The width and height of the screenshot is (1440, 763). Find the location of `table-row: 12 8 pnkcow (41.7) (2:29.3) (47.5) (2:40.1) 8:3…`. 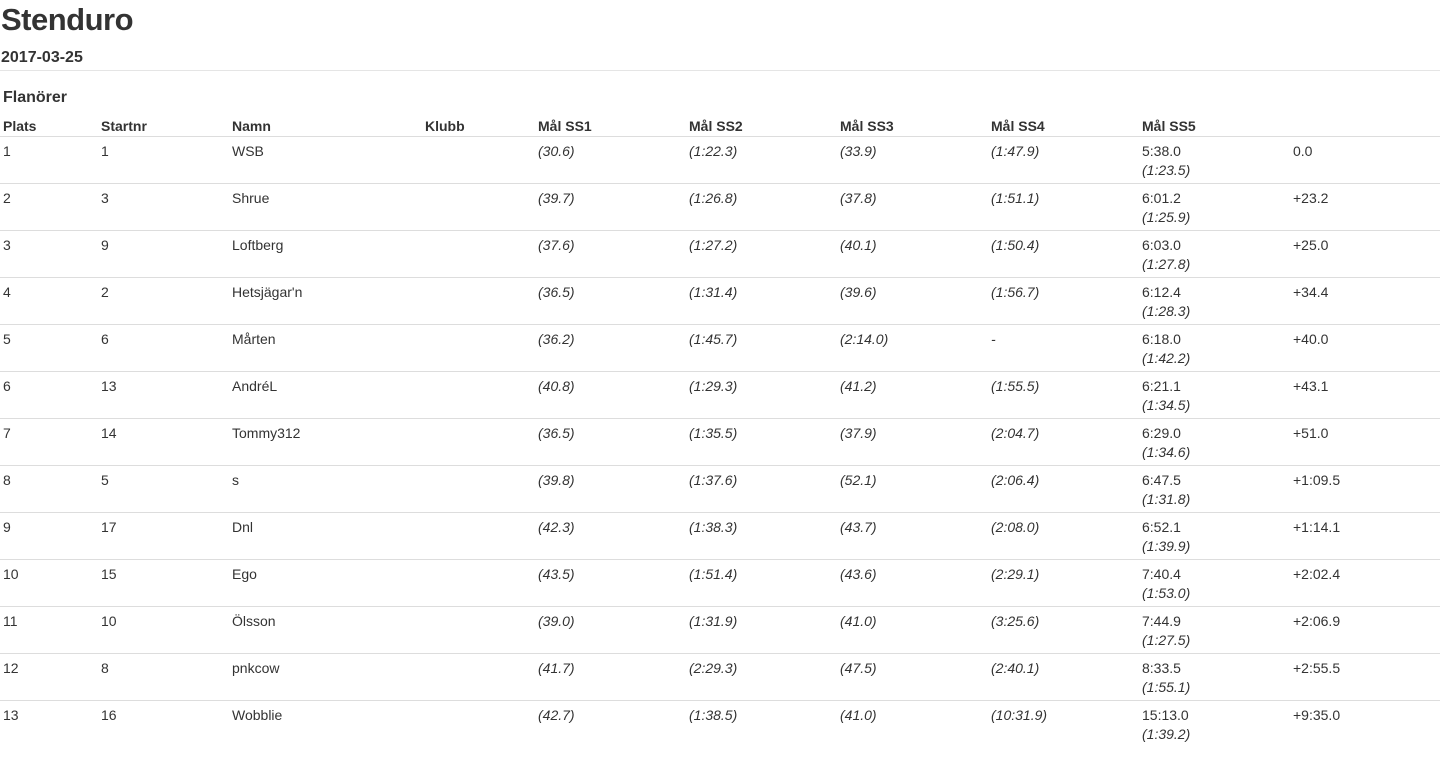

table-row: 12 8 pnkcow (41.7) (2:29.3) (47.5) (2:40.1) 8:3… is located at coordinates (720, 677).